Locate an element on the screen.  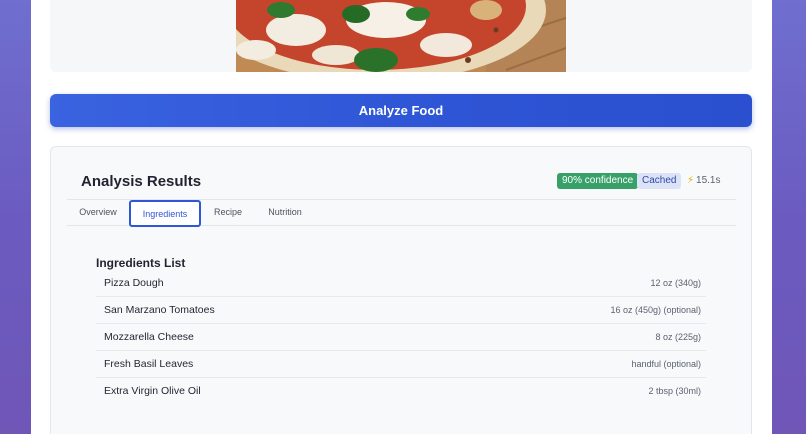
ingredient-quantity: 16 oz (450g) (optional) is located at coordinates (655, 310).